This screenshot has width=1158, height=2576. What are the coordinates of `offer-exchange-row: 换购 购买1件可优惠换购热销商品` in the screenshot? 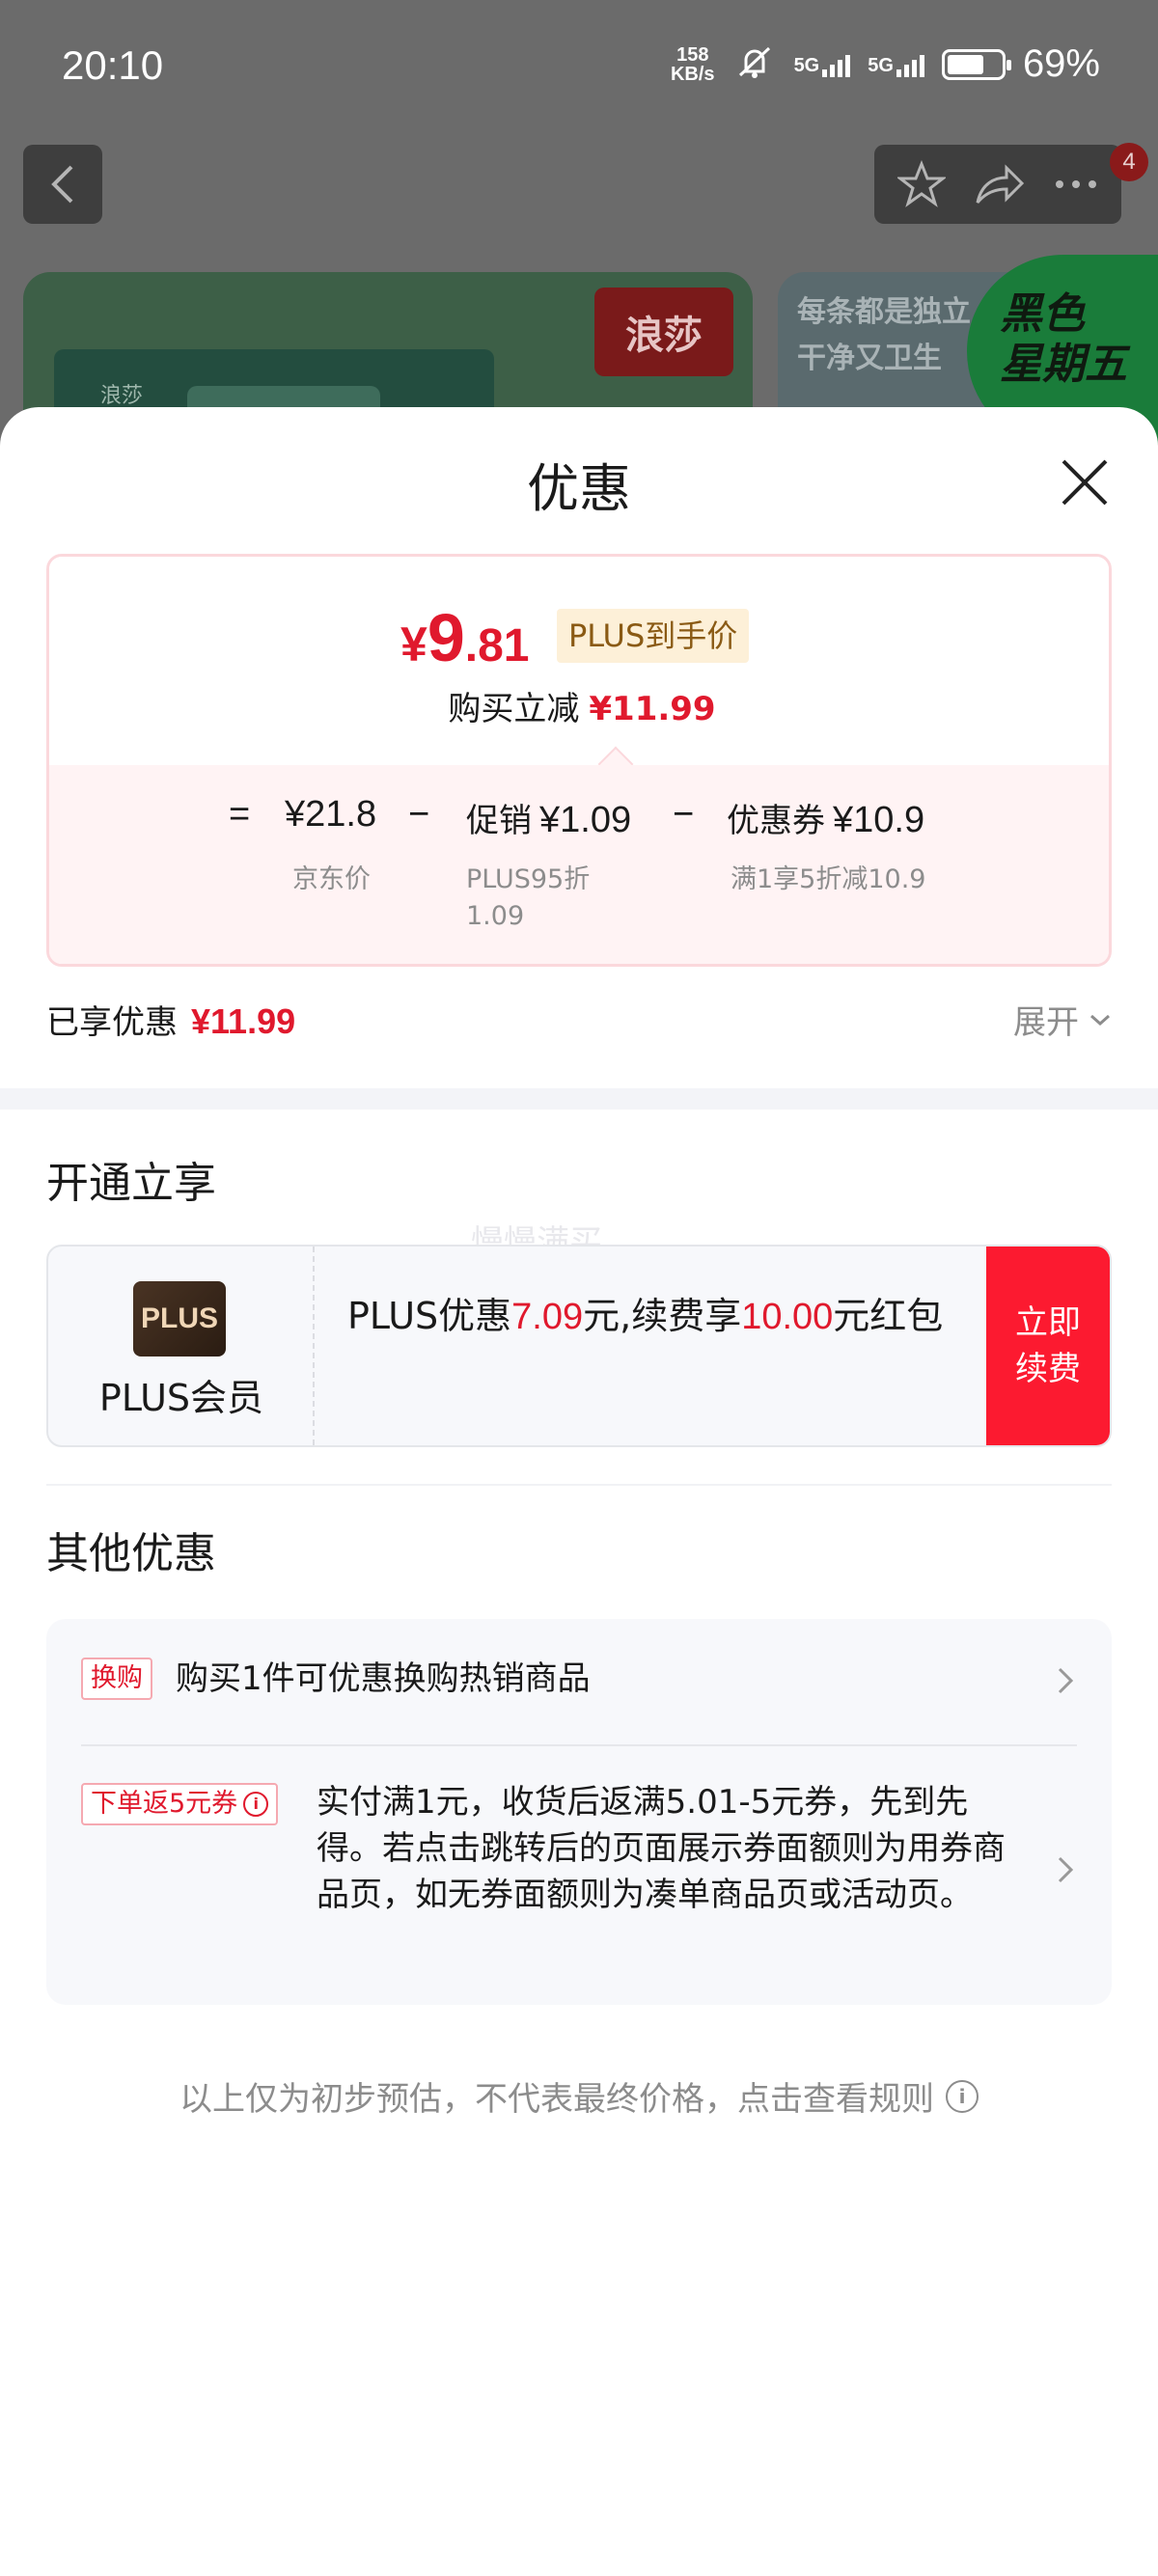 It's located at (579, 1700).